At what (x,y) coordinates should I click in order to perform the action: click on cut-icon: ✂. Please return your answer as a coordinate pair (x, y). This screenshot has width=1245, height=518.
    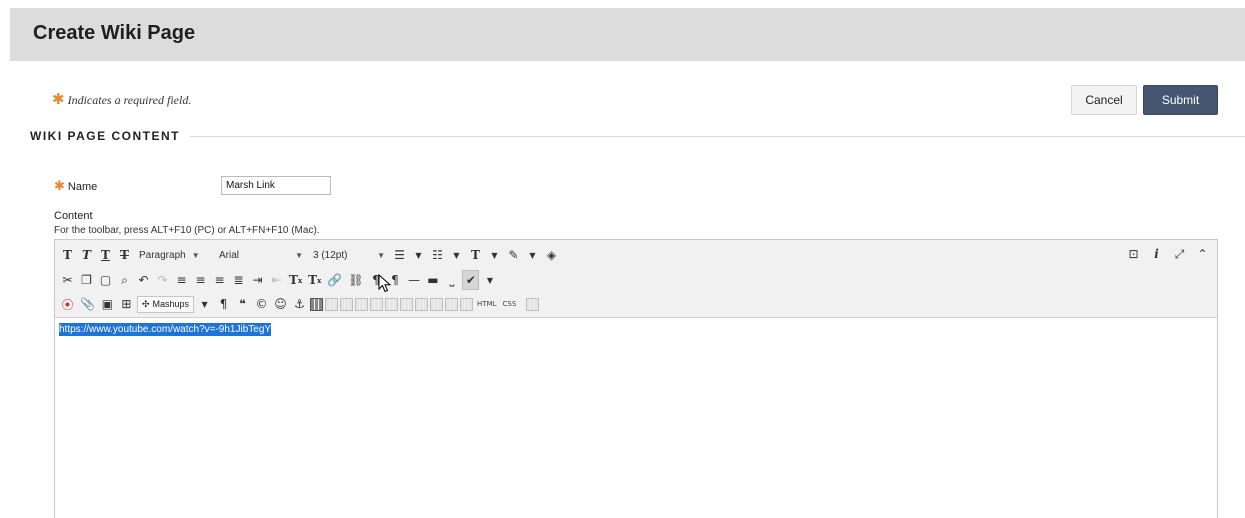
    Looking at the image, I should click on (67, 280).